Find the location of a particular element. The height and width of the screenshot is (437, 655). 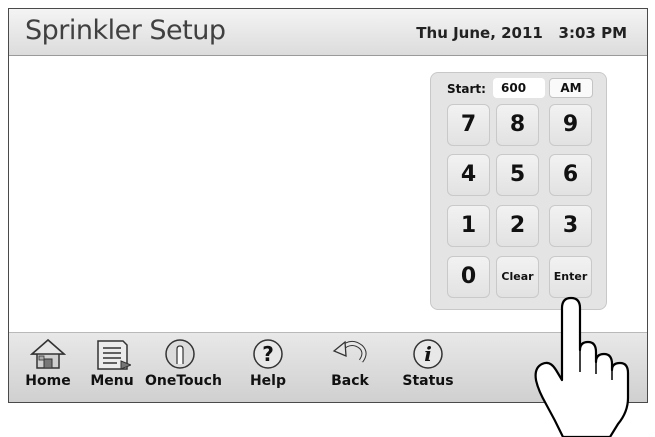

nav-onetouch: OneTouch is located at coordinates (183, 367).